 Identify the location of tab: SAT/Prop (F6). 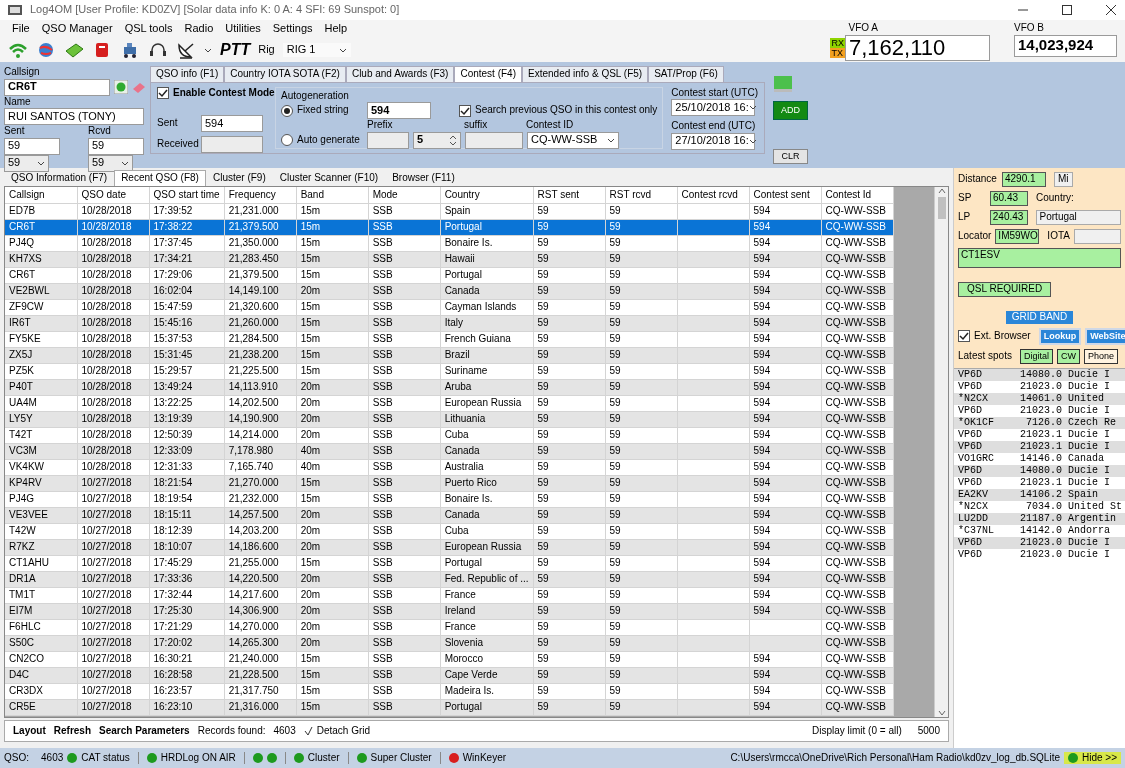
(686, 74).